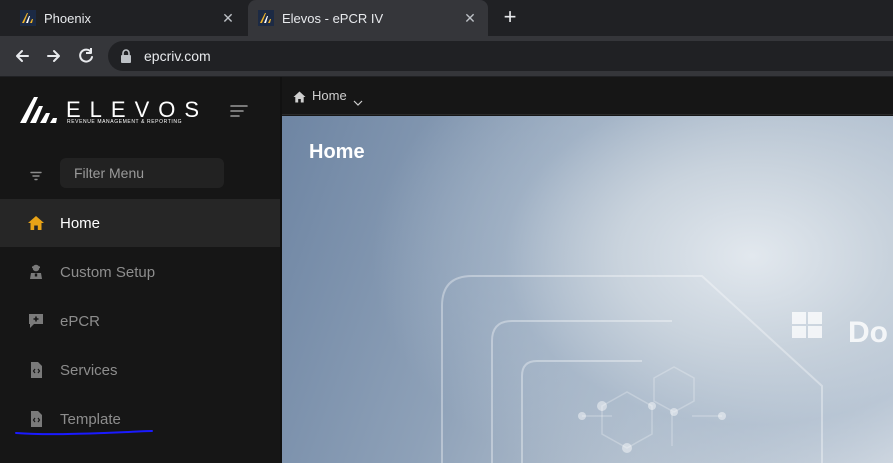  I want to click on sidebar-item-home: Home, so click(140, 223).